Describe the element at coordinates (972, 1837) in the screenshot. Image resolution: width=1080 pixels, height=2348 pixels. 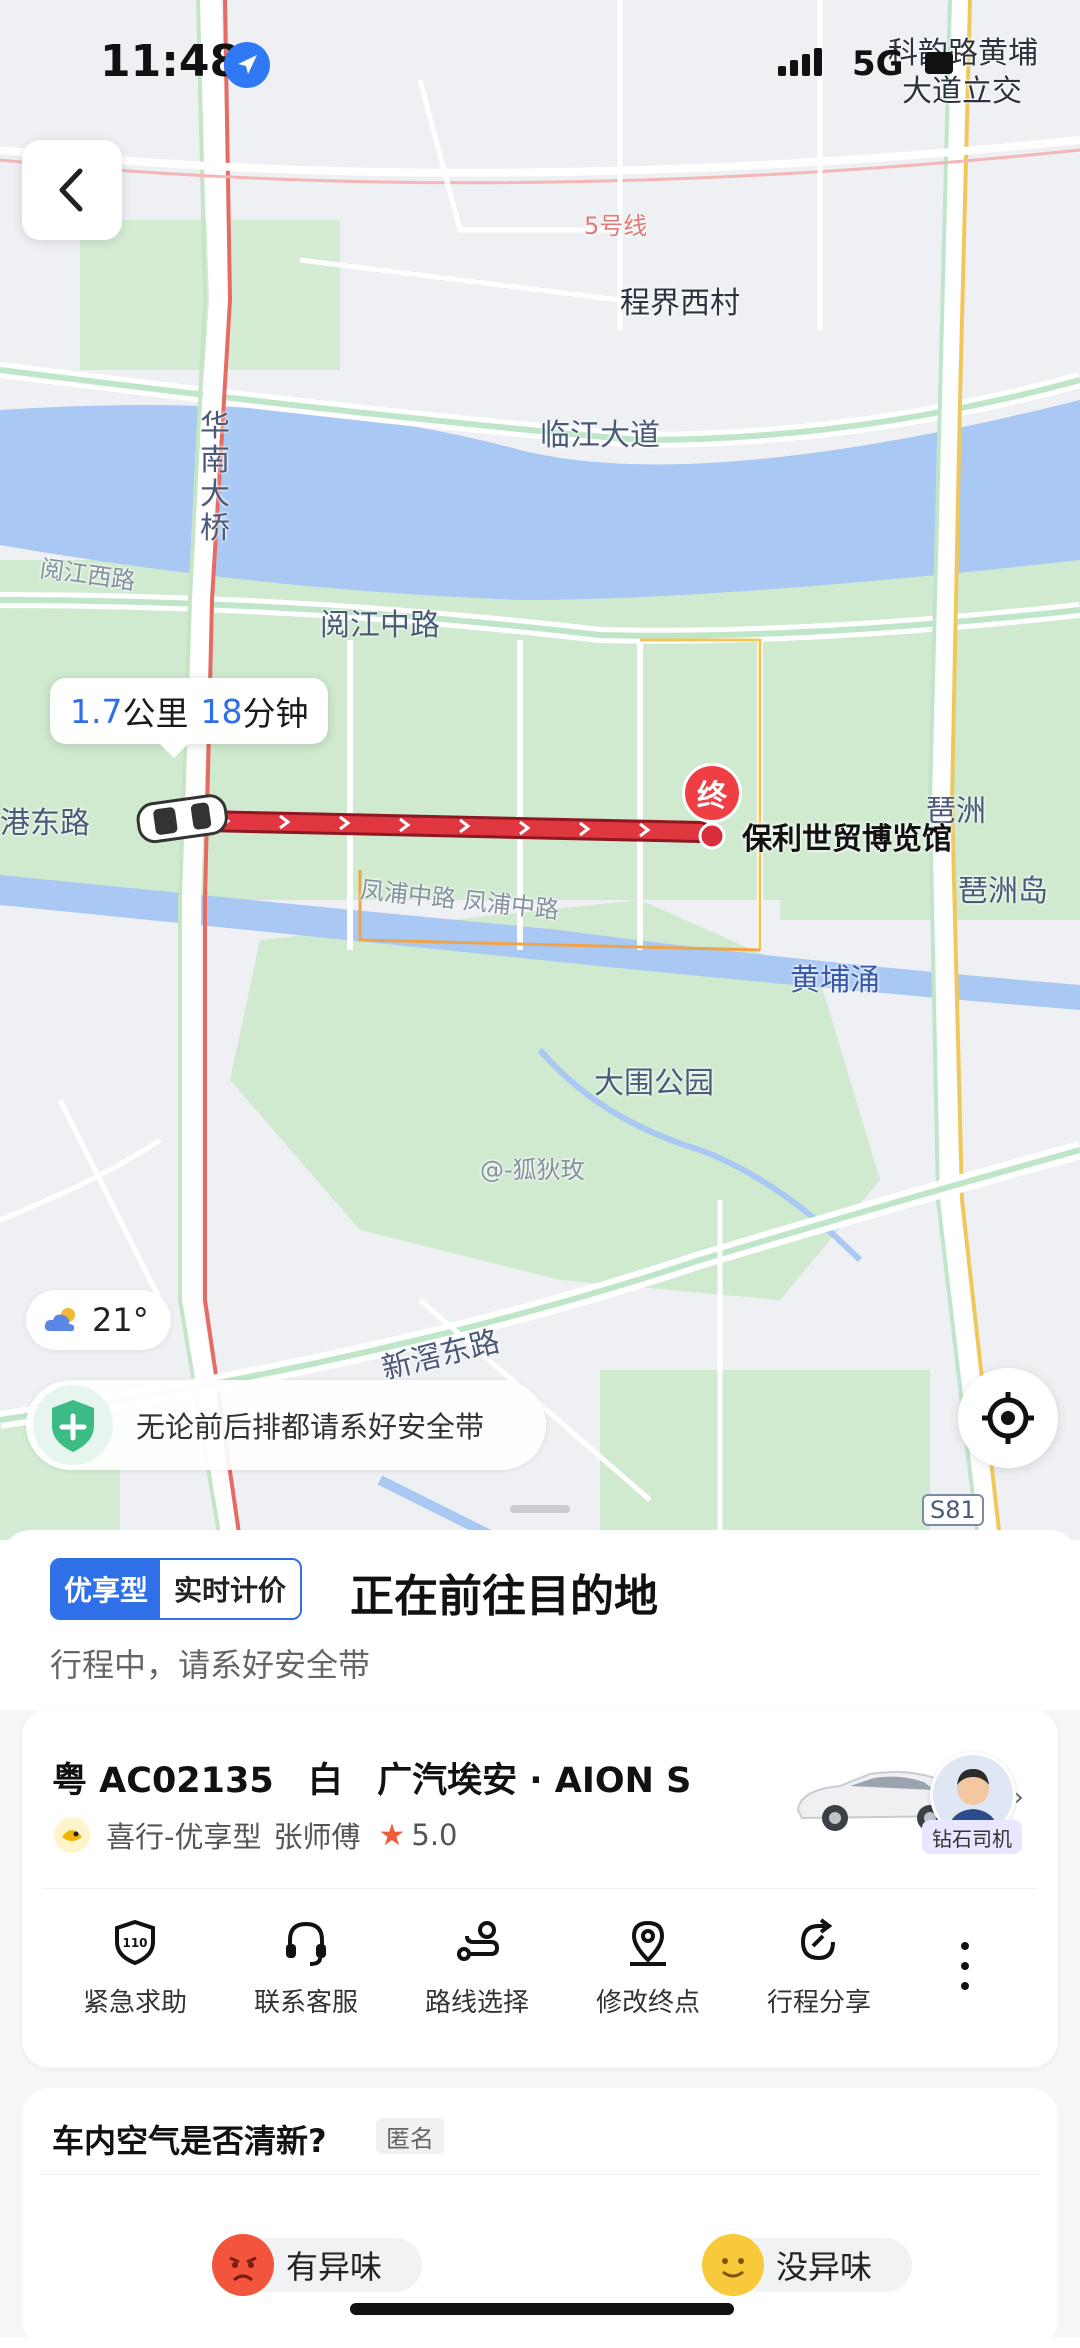
I see `driver-level-badge: 钻石司机` at that location.